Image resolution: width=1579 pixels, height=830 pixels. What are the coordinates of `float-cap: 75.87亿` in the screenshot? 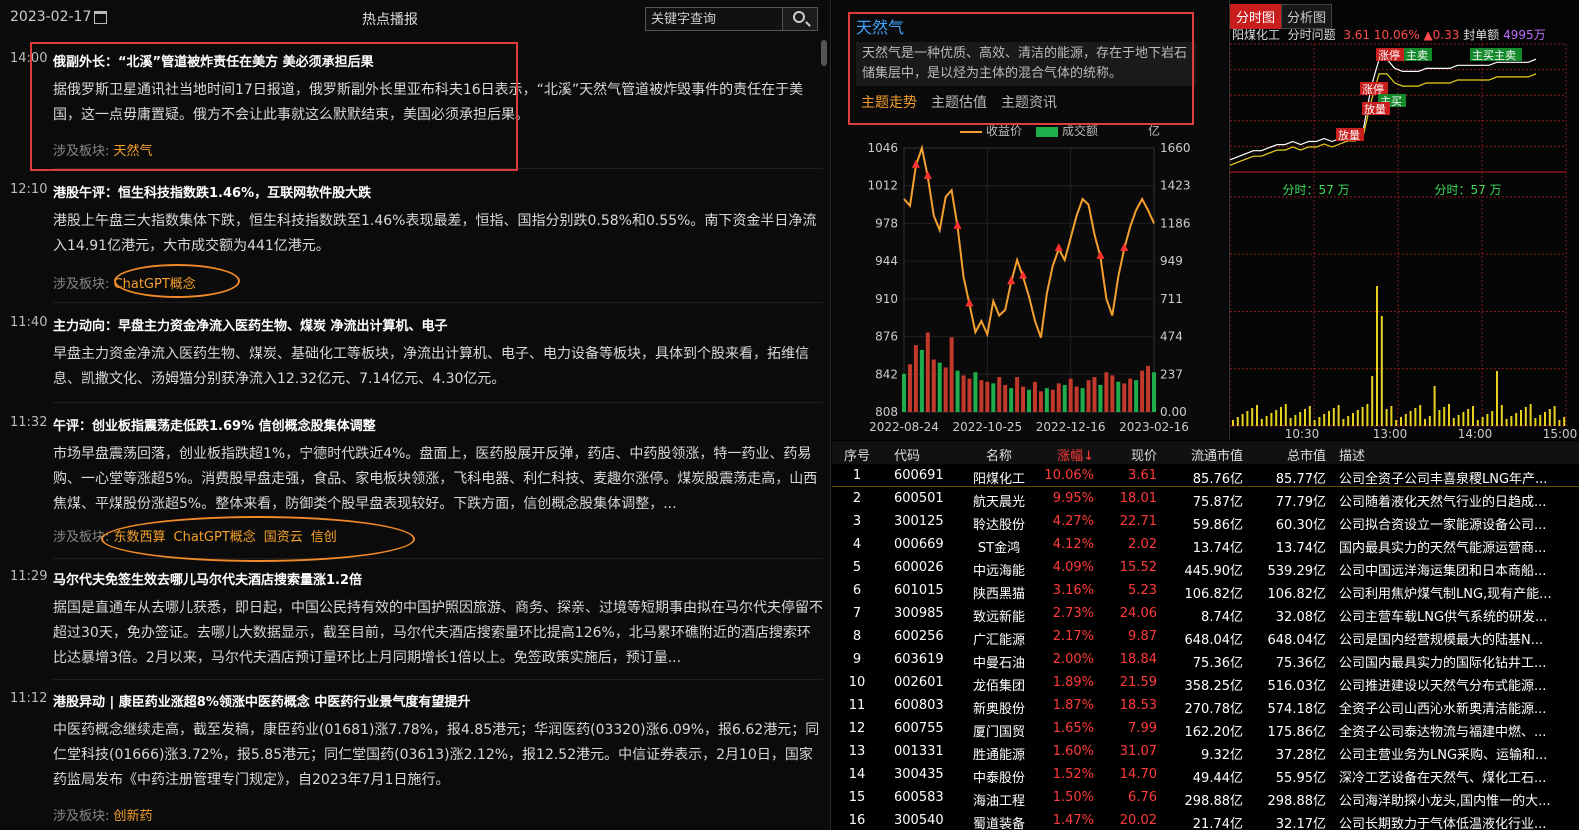 It's located at (1217, 502).